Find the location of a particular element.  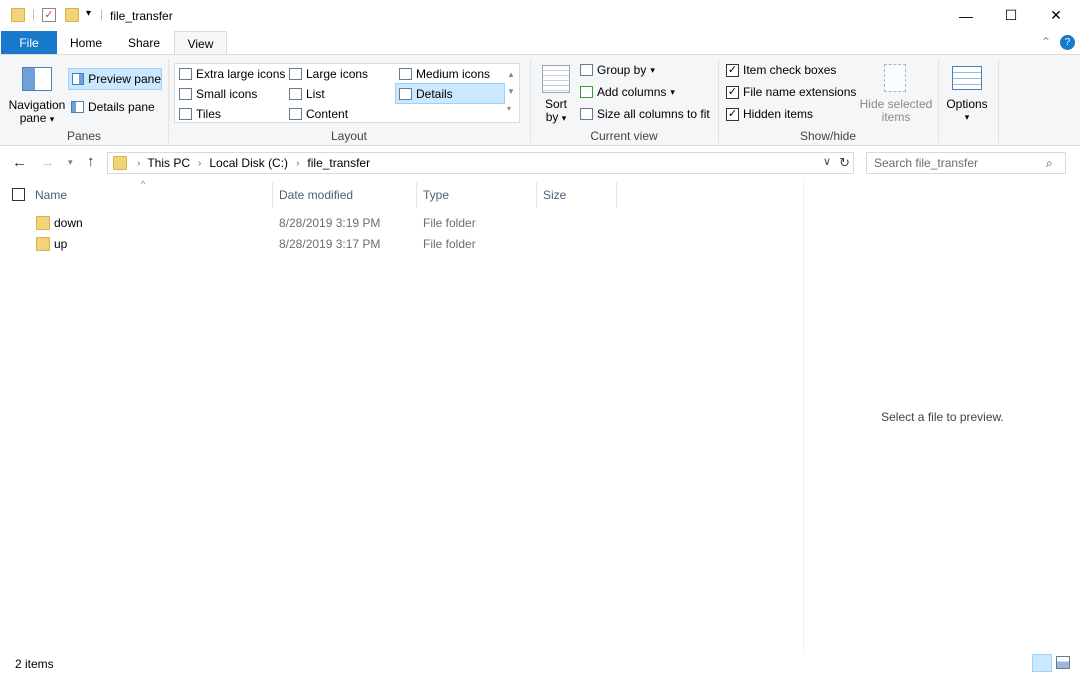

sort-by-button: Sort by ▾ is located at coordinates (556, 111).